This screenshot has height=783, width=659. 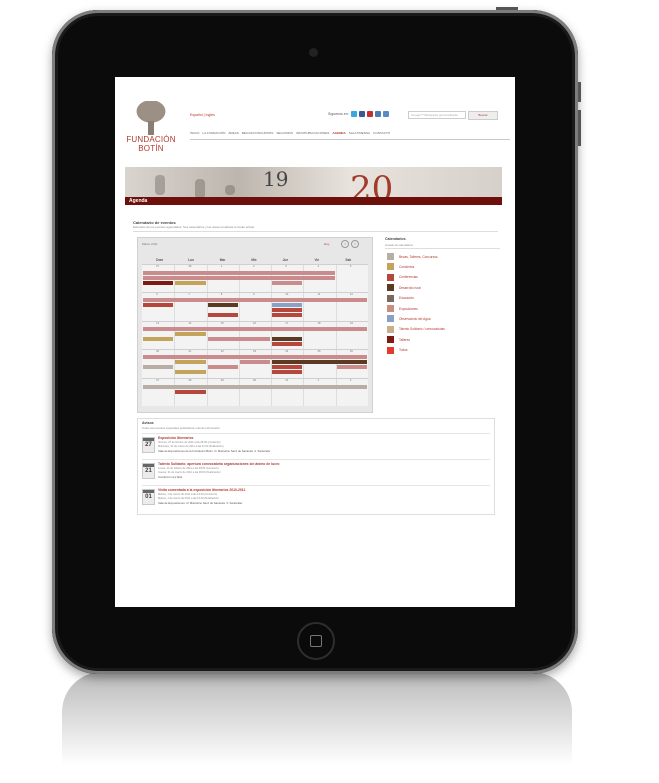 What do you see at coordinates (189, 351) in the screenshot?
I see `day-number: 21` at bounding box center [189, 351].